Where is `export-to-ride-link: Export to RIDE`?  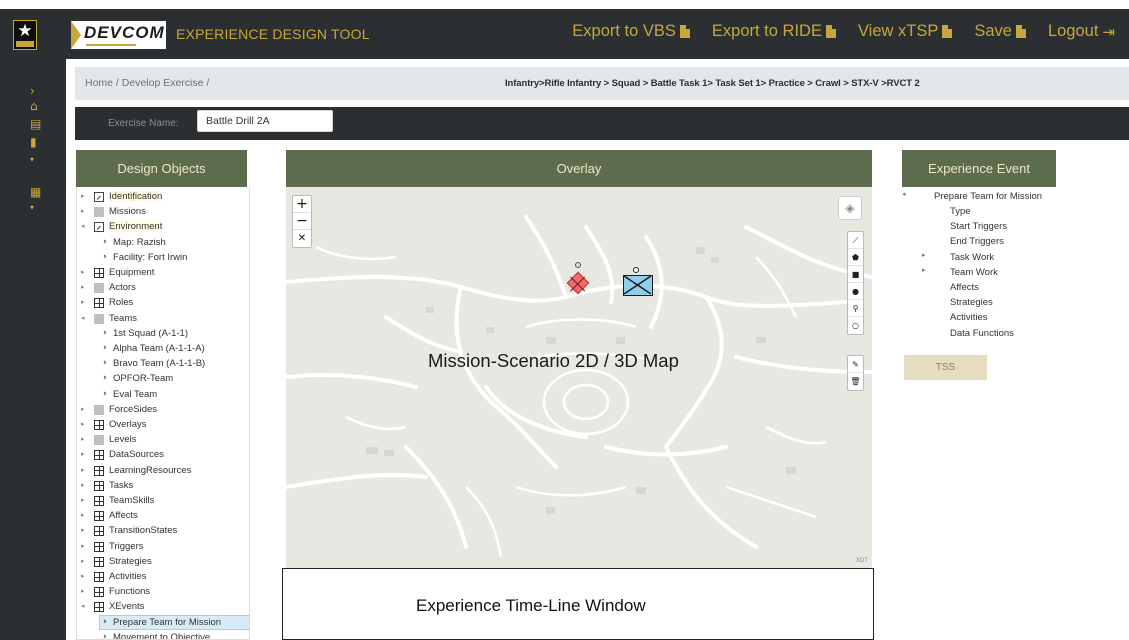
export-to-ride-link: Export to RIDE is located at coordinates (774, 31).